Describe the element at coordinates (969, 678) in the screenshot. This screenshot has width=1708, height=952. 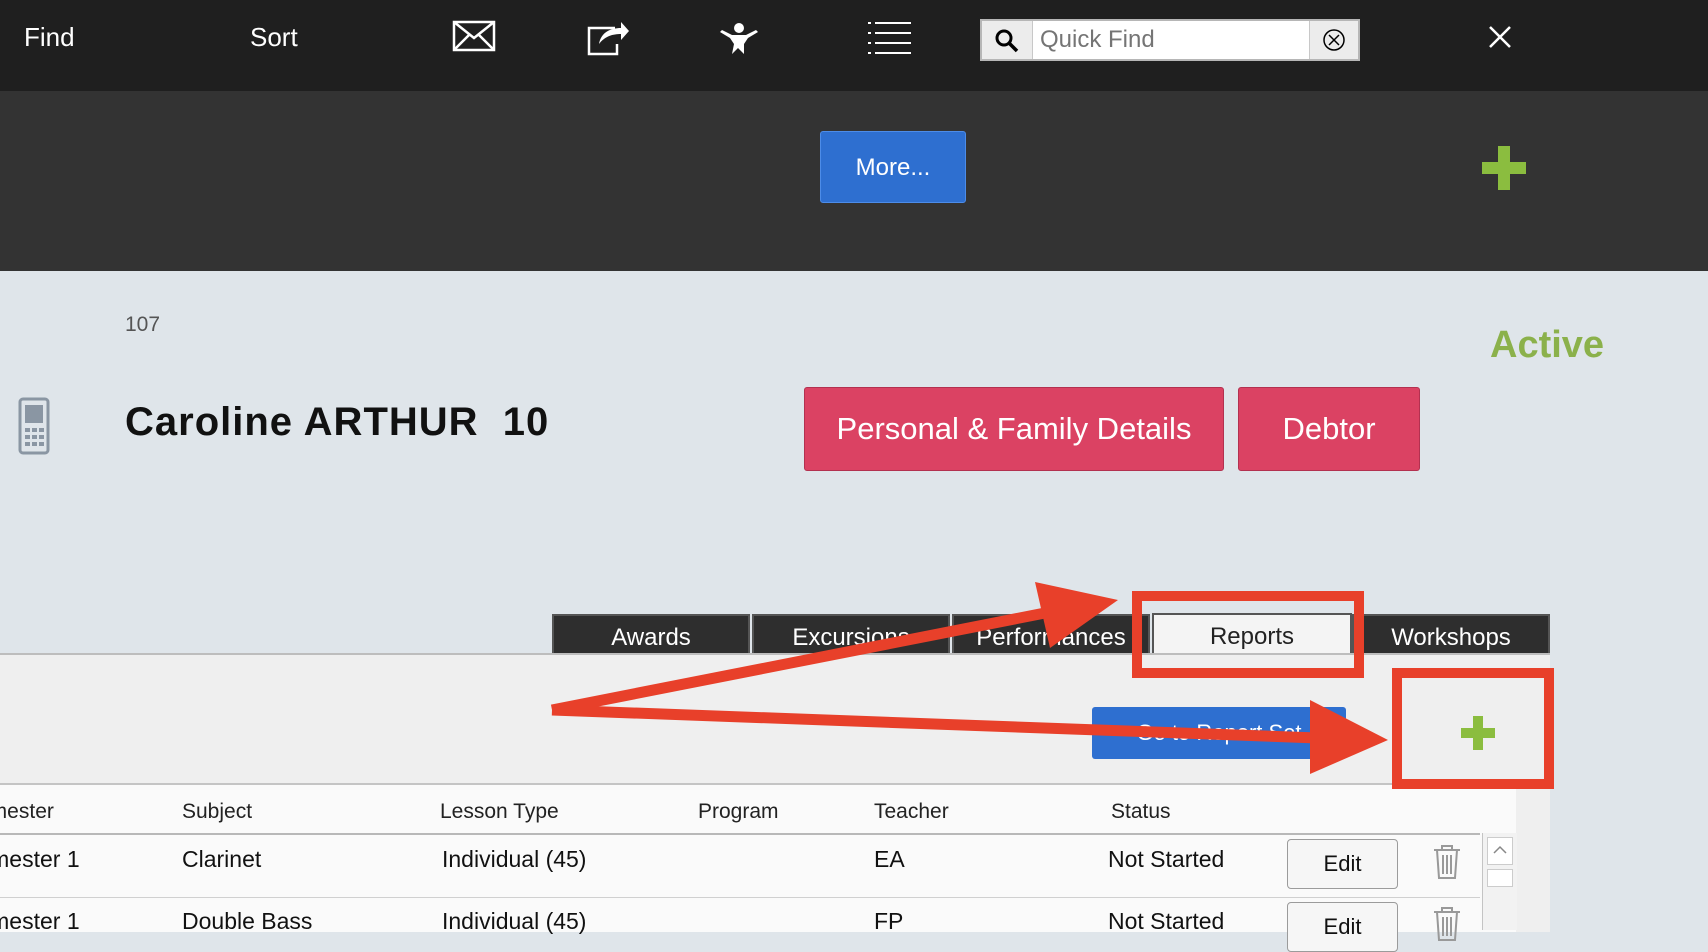
I see `annotation-arrows` at that location.